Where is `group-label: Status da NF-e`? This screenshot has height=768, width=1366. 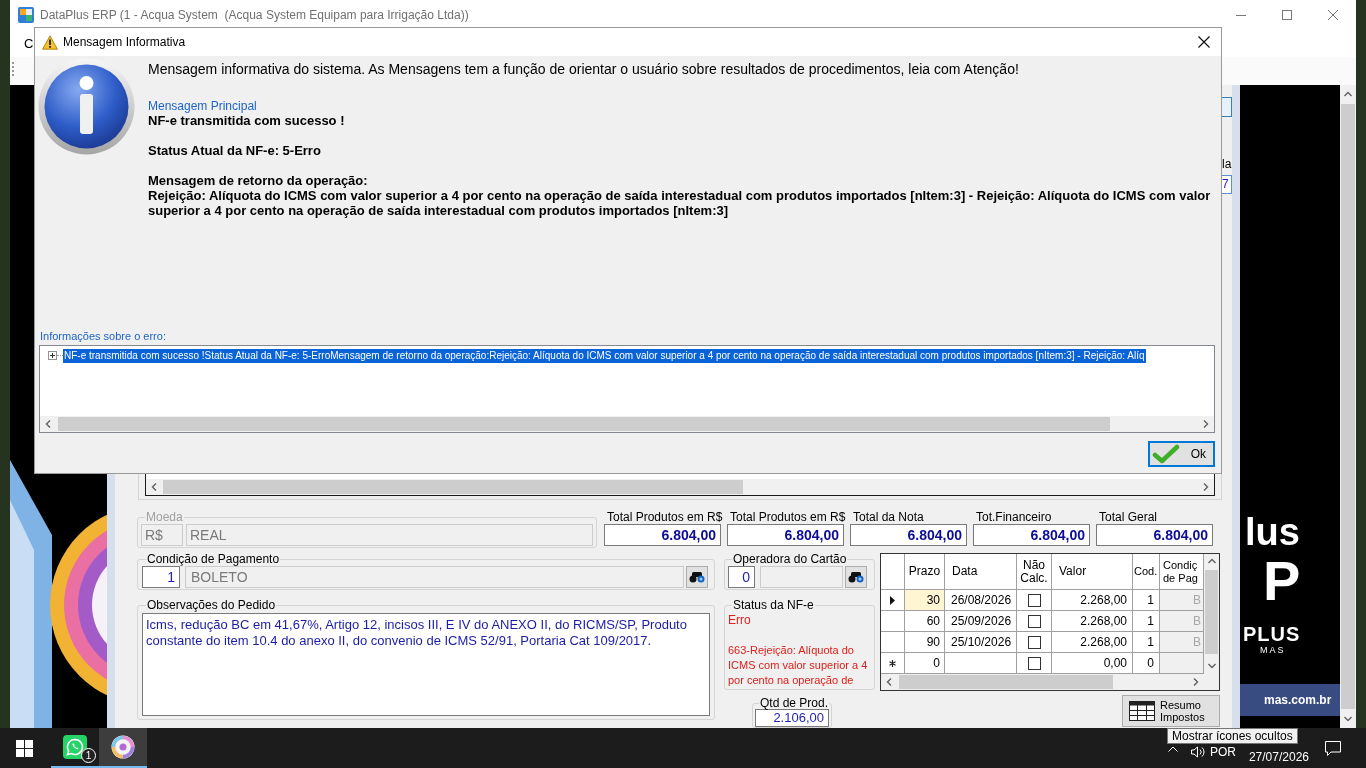
group-label: Status da NF-e is located at coordinates (773, 605).